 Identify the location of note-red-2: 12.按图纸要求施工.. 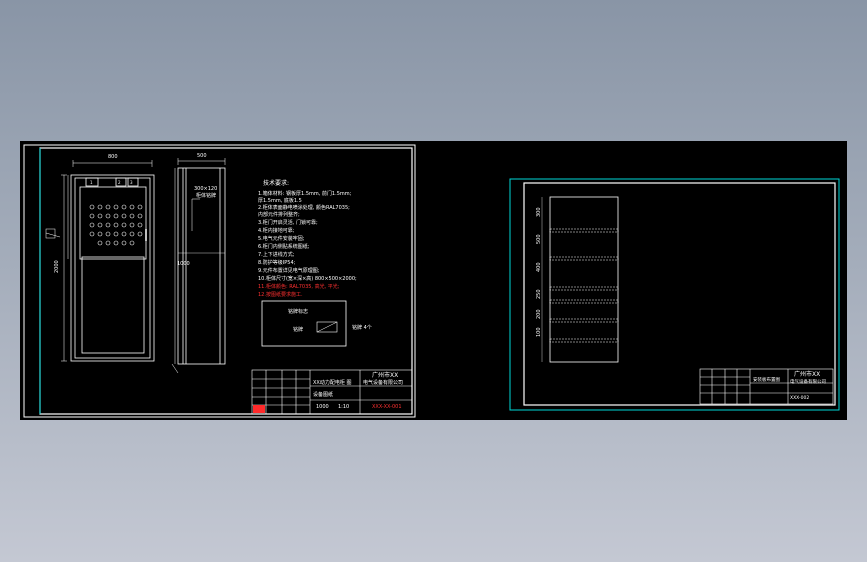
(280, 294).